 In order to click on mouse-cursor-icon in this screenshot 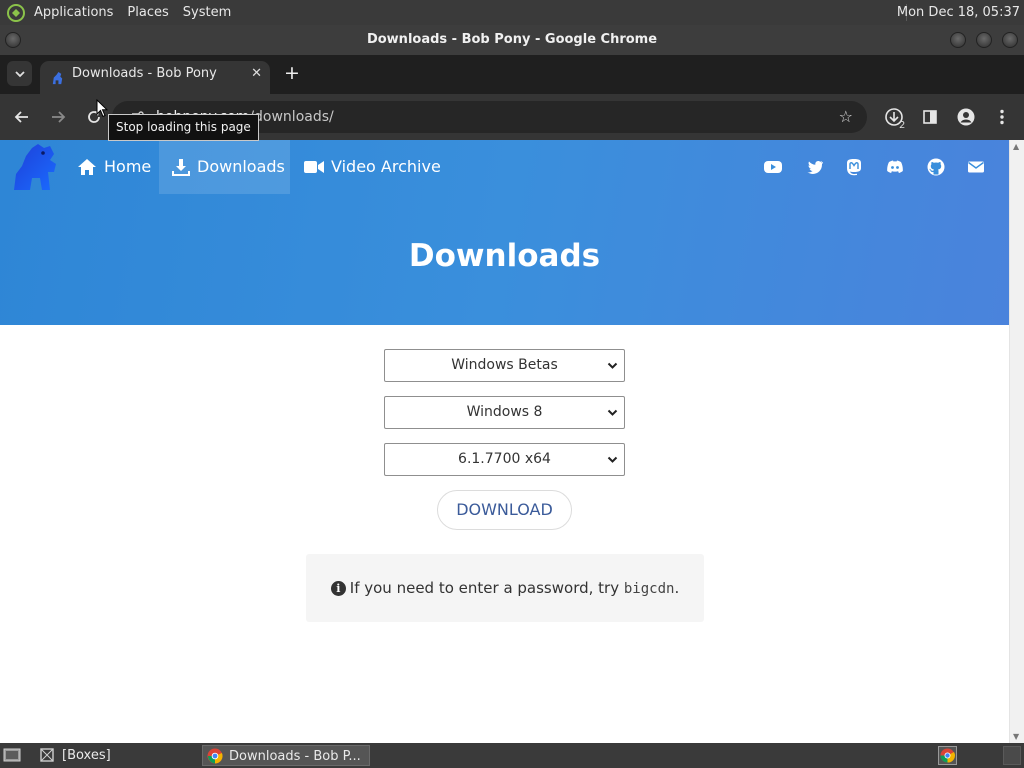, I will do `click(102, 108)`.